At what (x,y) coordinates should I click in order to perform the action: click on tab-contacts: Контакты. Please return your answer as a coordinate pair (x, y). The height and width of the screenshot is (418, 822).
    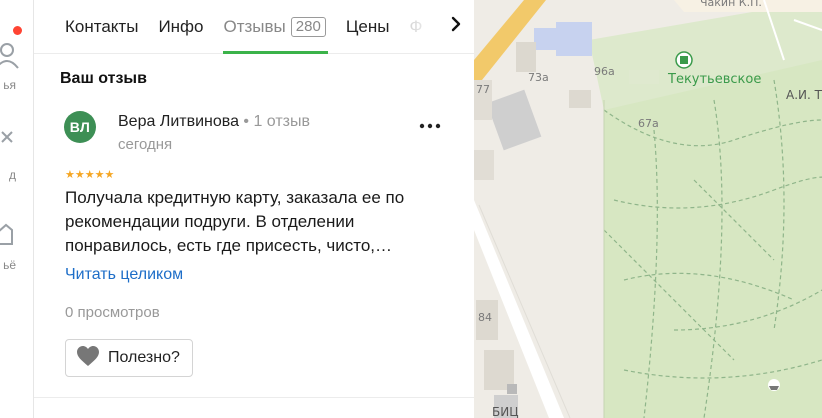
    Looking at the image, I should click on (101, 27).